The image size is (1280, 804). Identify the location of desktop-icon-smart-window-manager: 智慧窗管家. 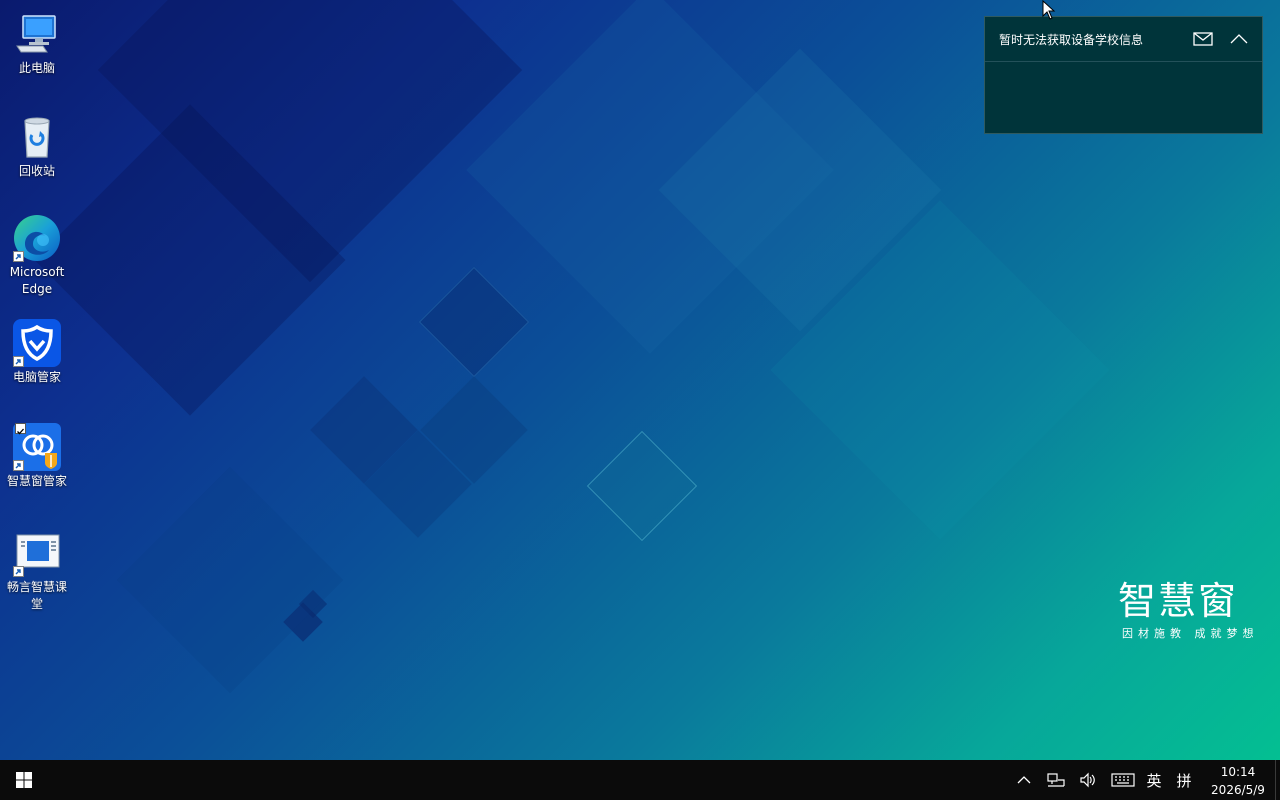
(37, 456).